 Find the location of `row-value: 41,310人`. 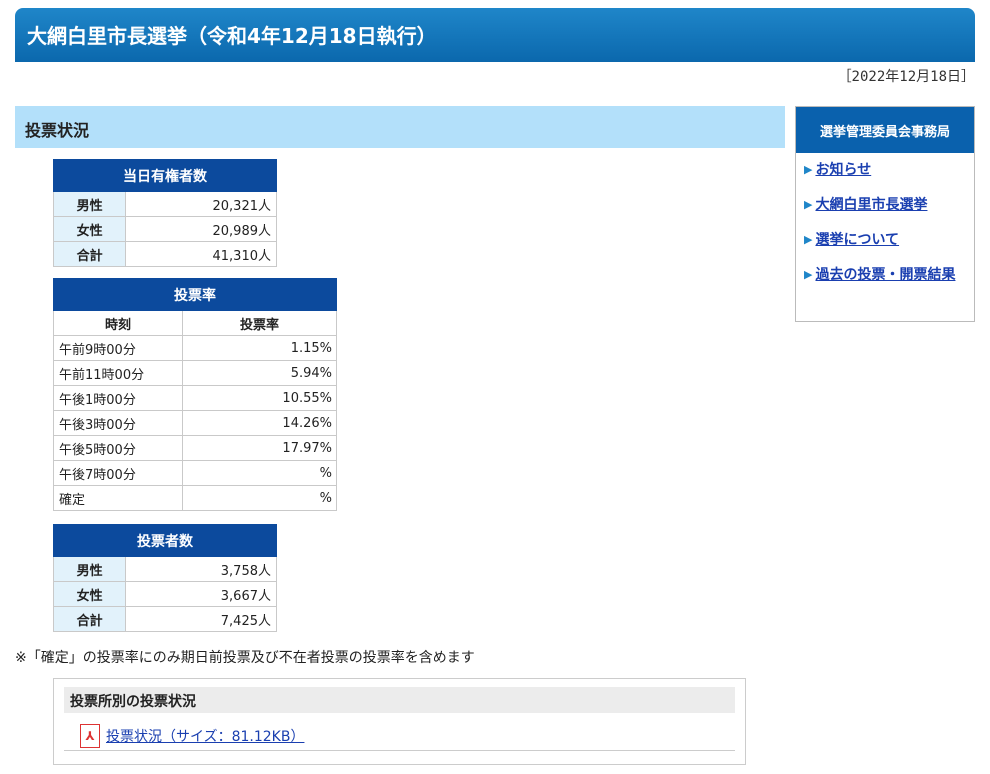

row-value: 41,310人 is located at coordinates (201, 254).